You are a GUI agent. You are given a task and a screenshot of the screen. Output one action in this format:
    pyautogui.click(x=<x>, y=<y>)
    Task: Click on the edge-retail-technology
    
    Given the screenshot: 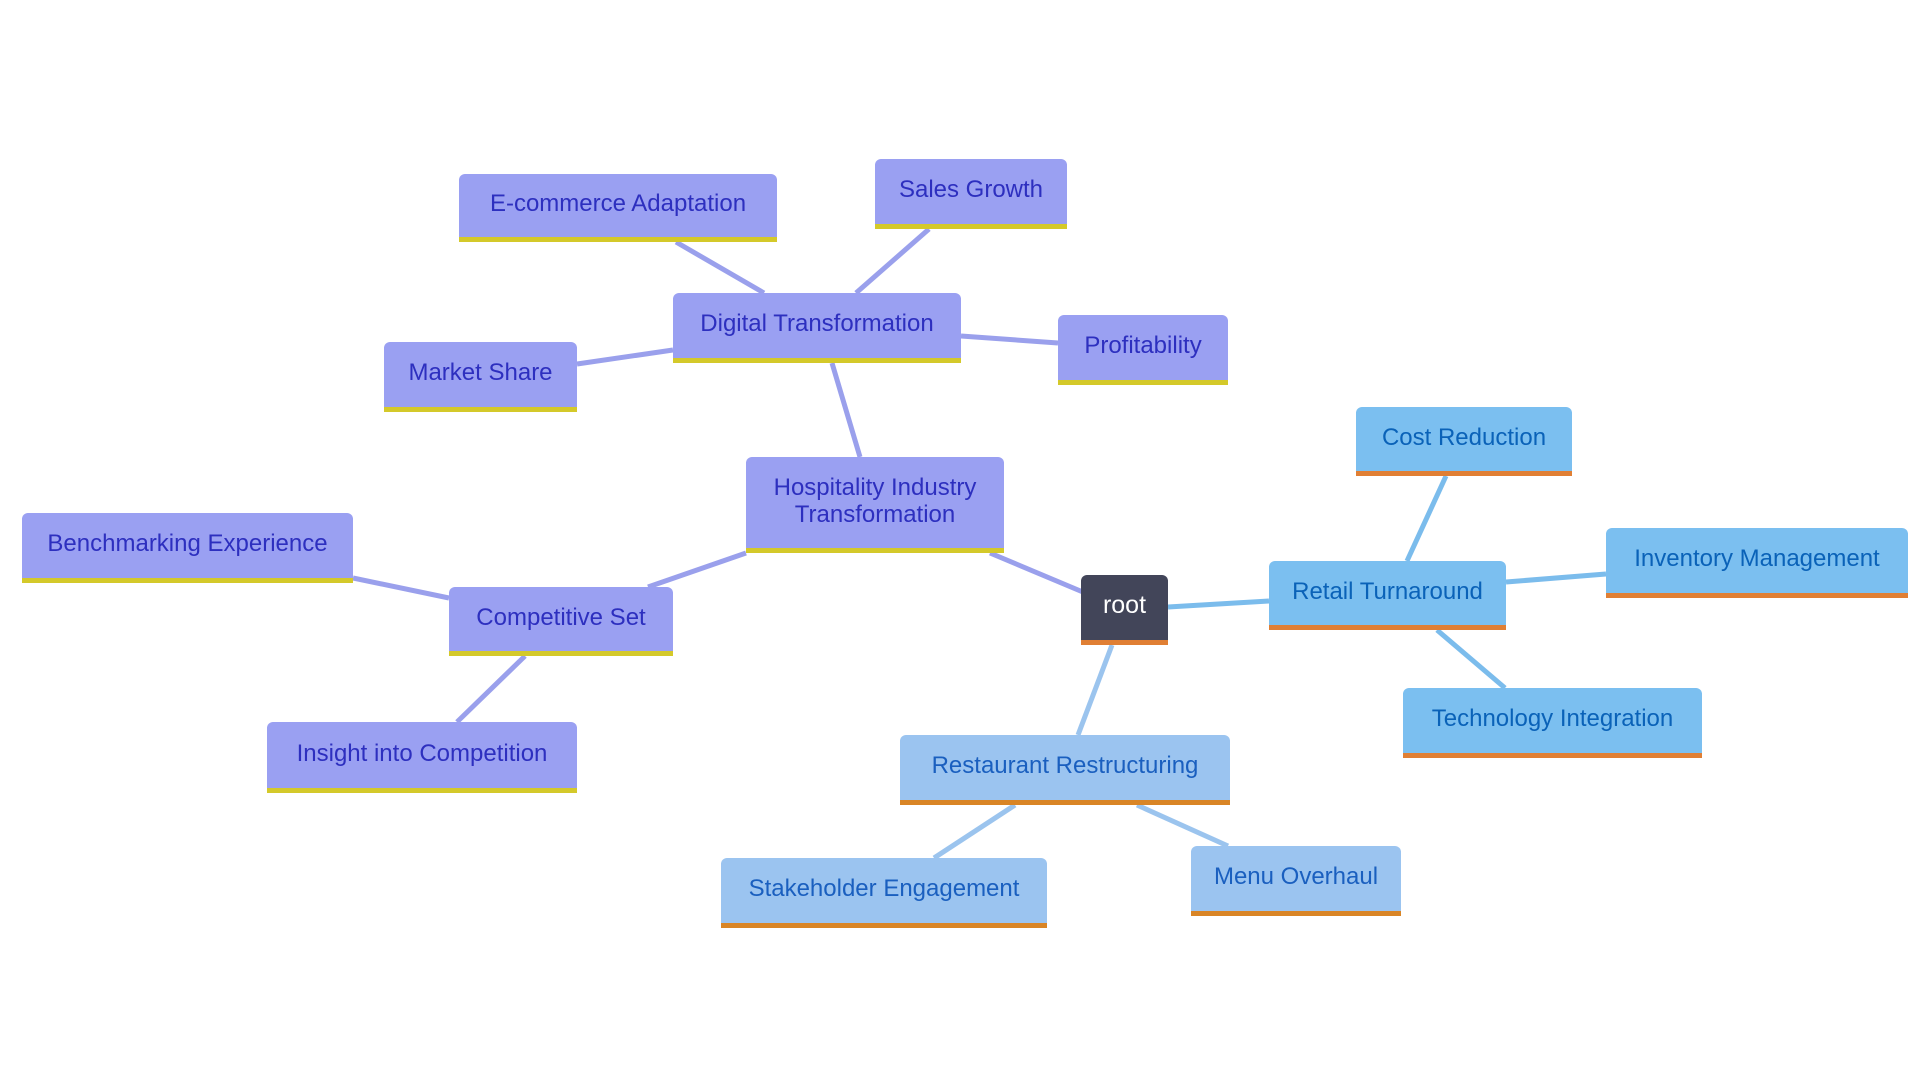 What is the action you would take?
    pyautogui.click(x=1471, y=659)
    